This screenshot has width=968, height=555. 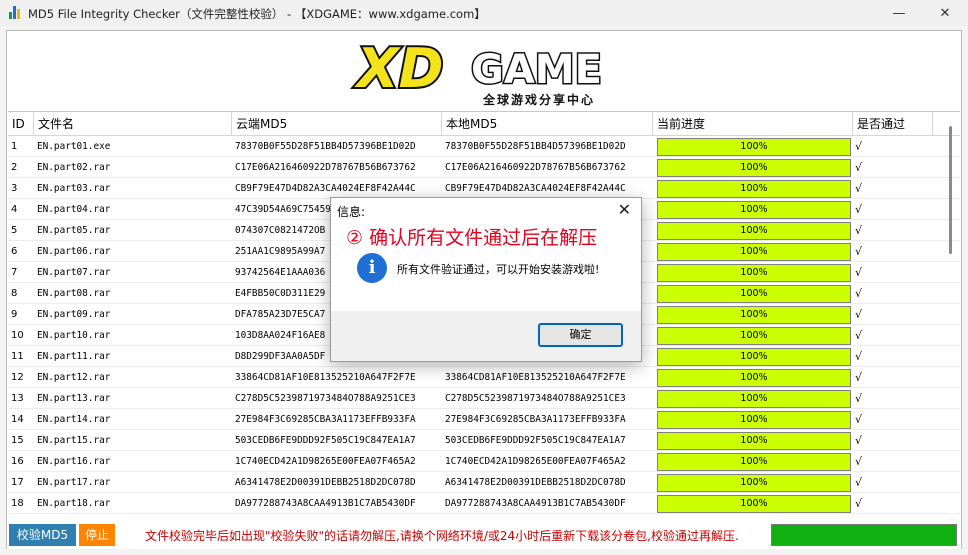 I want to click on header-id: ID, so click(x=21, y=124).